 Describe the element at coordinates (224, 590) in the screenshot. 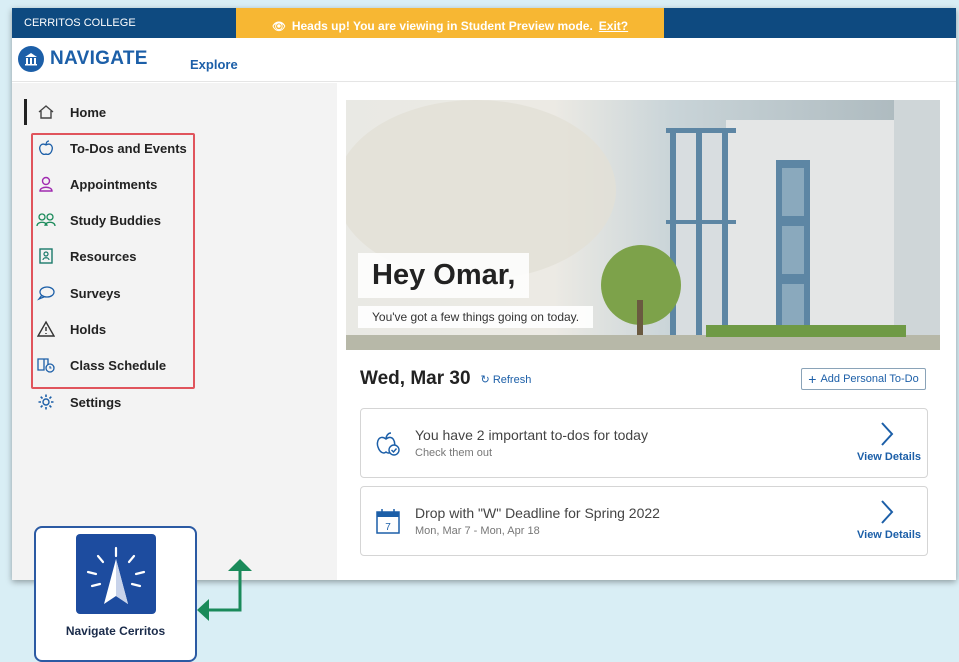

I see `arrow-icon` at that location.